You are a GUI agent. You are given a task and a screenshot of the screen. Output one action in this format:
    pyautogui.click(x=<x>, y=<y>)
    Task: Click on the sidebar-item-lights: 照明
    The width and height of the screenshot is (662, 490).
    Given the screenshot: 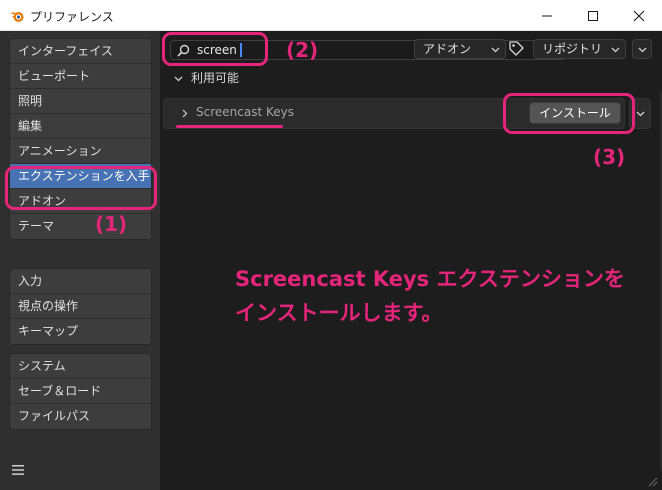 What is the action you would take?
    pyautogui.click(x=80, y=101)
    